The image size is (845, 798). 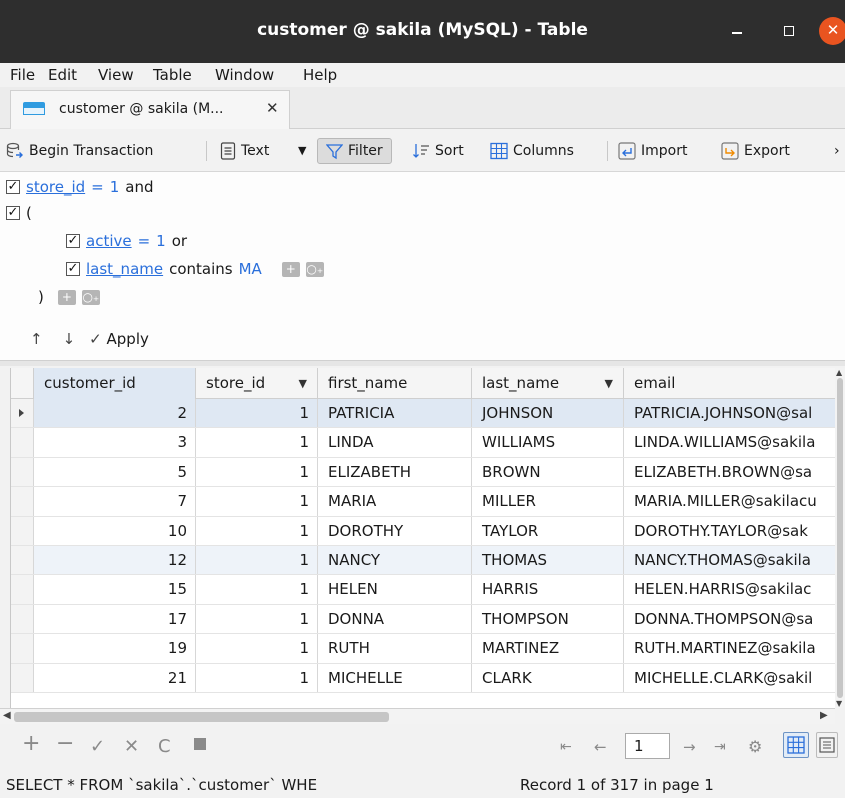 What do you see at coordinates (839, 372) in the screenshot?
I see `scroll-up-icon: ▲` at bounding box center [839, 372].